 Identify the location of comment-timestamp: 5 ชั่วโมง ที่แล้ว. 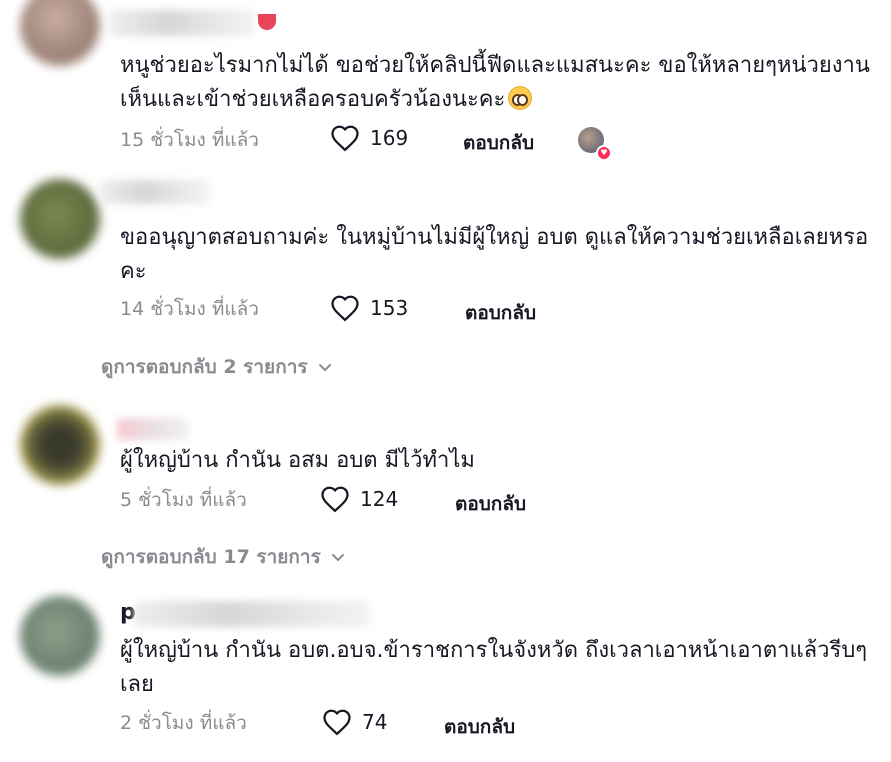
(183, 500).